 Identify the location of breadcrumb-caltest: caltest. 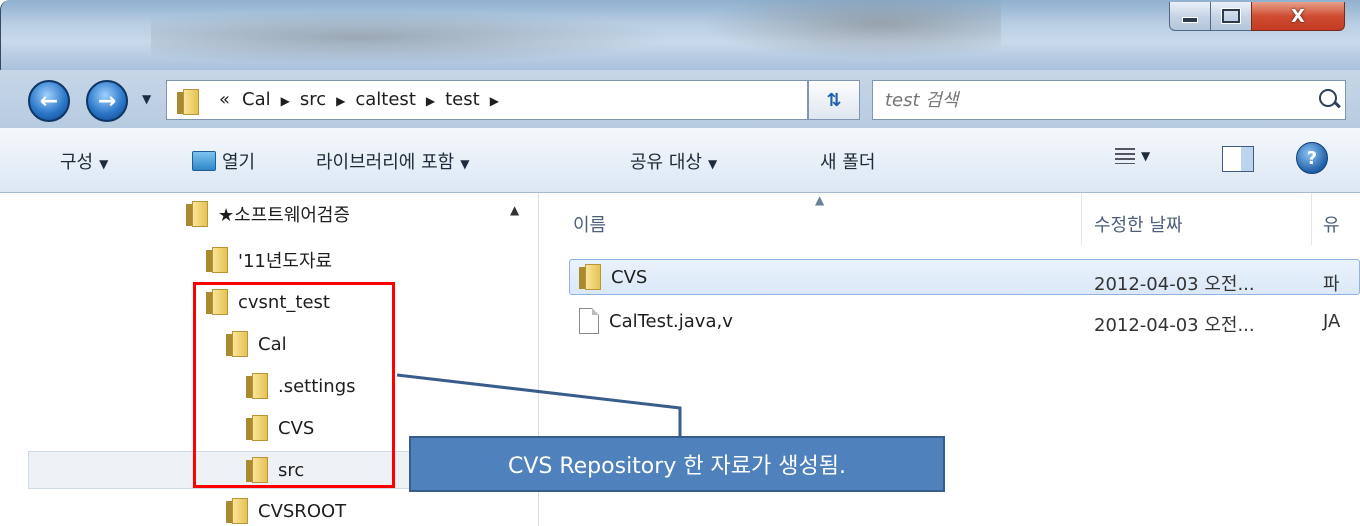
(385, 101).